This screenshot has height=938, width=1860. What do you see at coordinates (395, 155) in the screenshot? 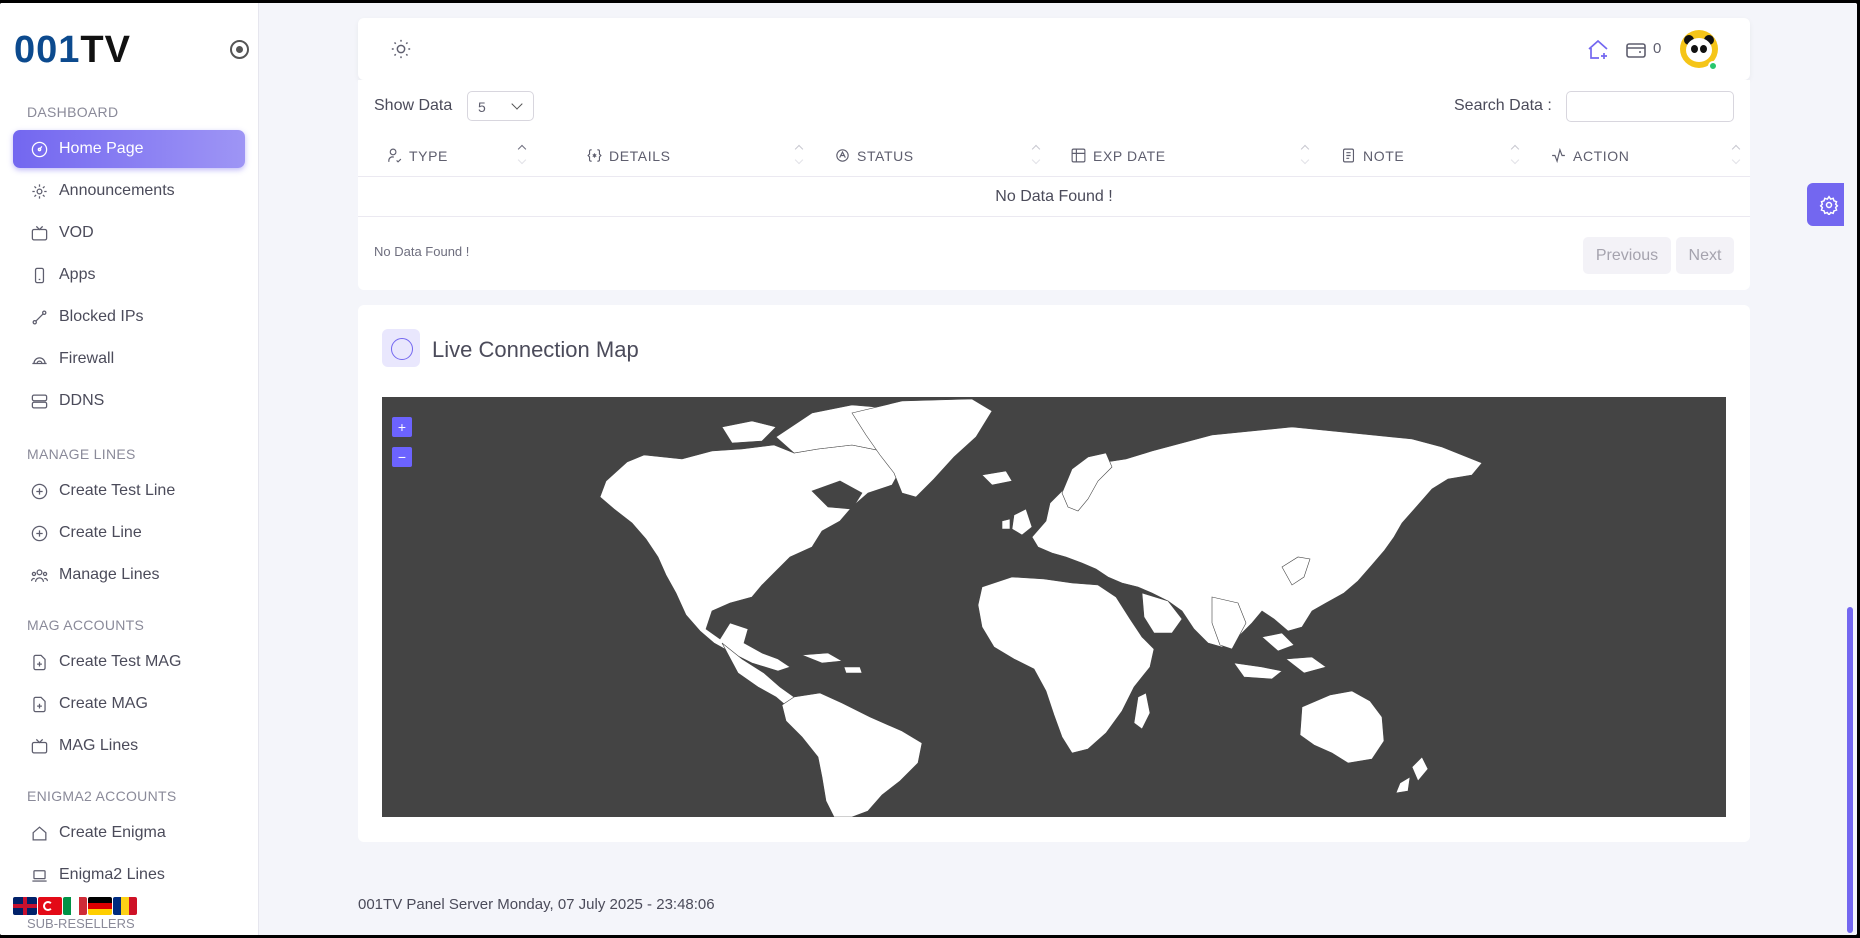
I see `user-check-icon` at bounding box center [395, 155].